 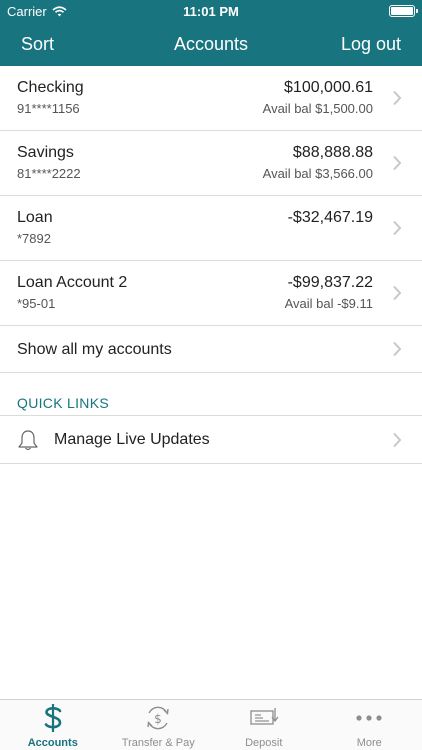 I want to click on show-all-accounts-label: Show all my accounts, so click(x=94, y=349).